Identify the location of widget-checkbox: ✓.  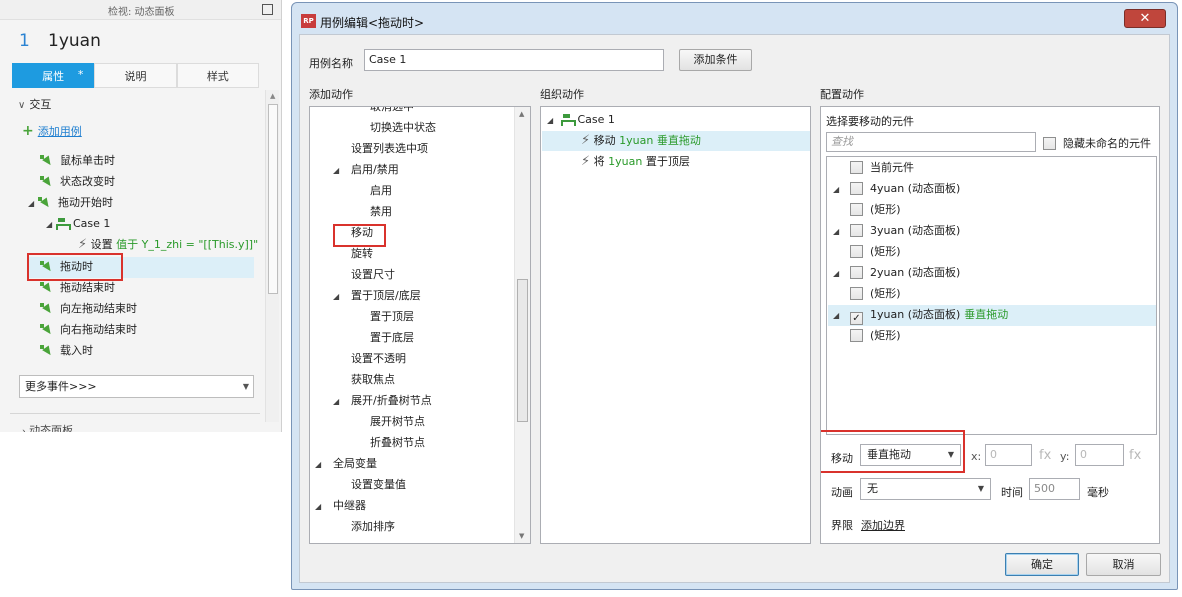
(856, 318).